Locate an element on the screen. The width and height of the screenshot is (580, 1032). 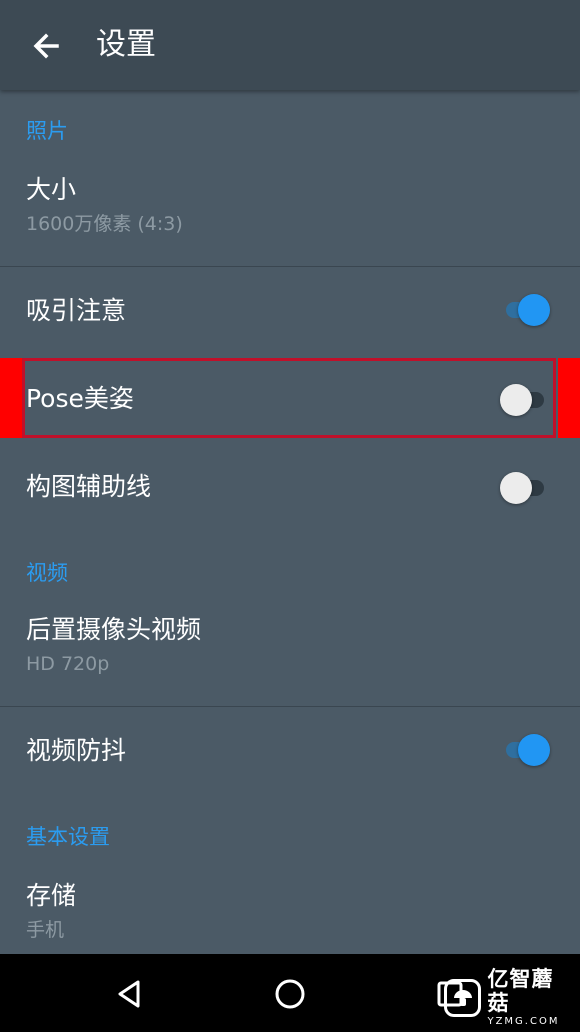
setting-row-size: 大小 1600万像素 (4:3) is located at coordinates (290, 213).